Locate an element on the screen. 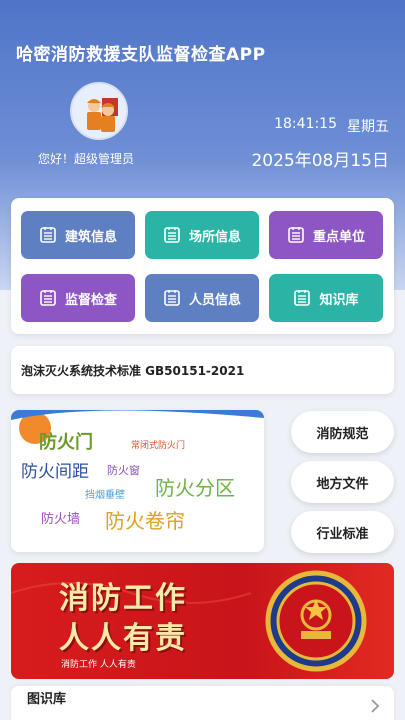 This screenshot has height=720, width=405. word-cloud-card: 防火门 常闭式防火门 防火间距 防火窗 挡烟垂壁 防火分区 防火墙 防火卷帘 is located at coordinates (137, 481).